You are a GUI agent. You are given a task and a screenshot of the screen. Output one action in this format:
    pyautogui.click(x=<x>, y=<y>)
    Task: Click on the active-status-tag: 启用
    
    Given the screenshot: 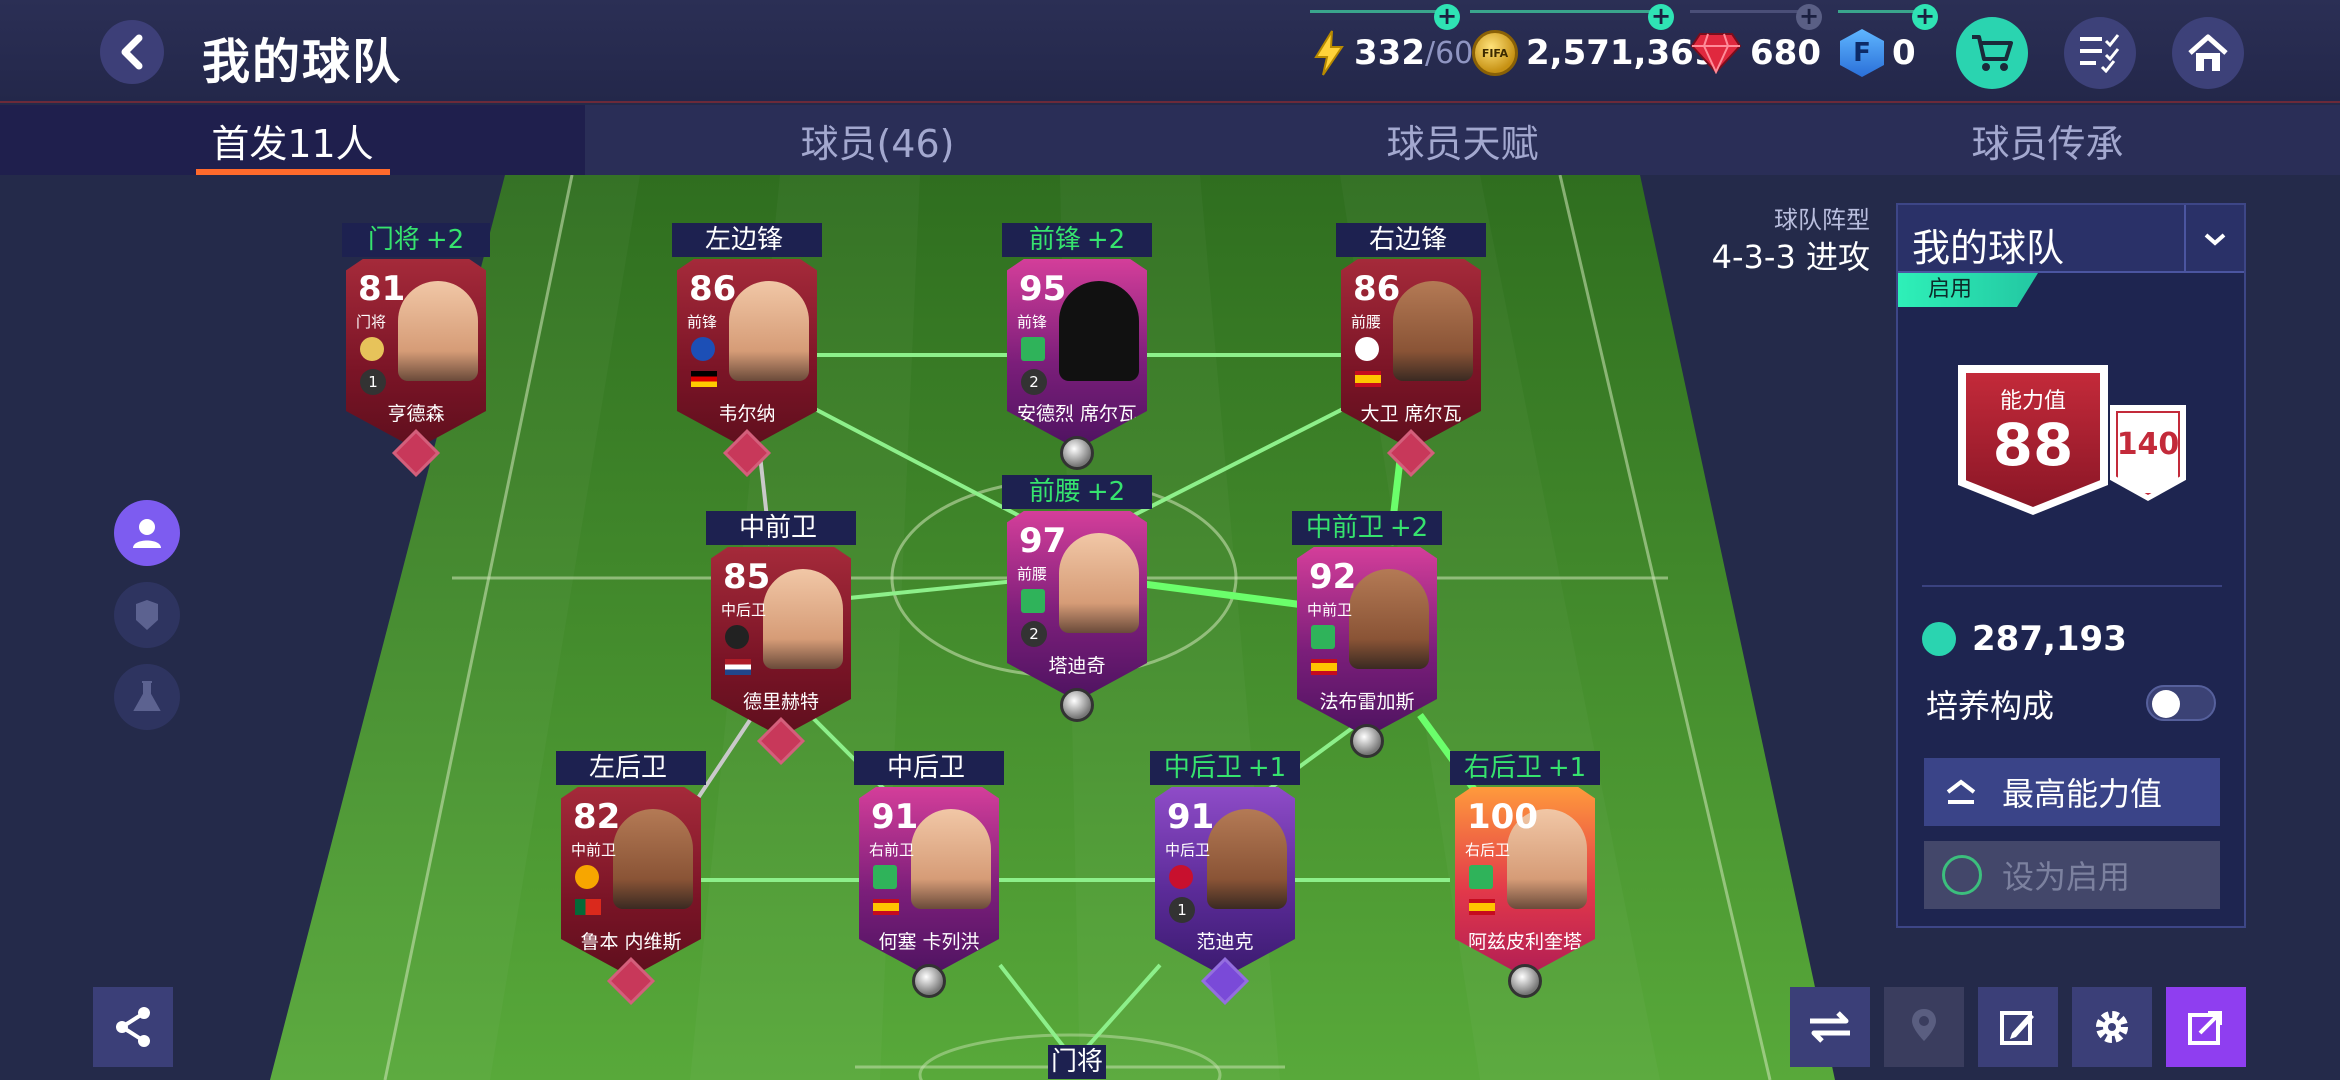 What is the action you would take?
    pyautogui.click(x=1968, y=290)
    